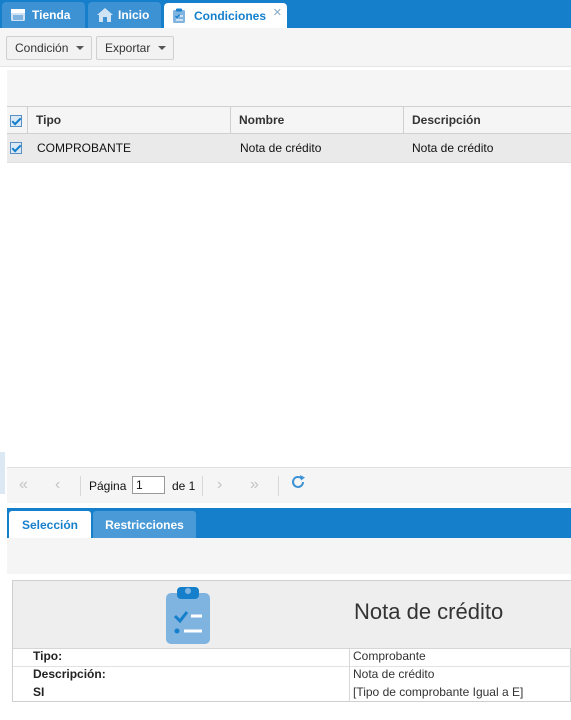  Describe the element at coordinates (148, 485) in the screenshot. I see `page-number-input: 1` at that location.